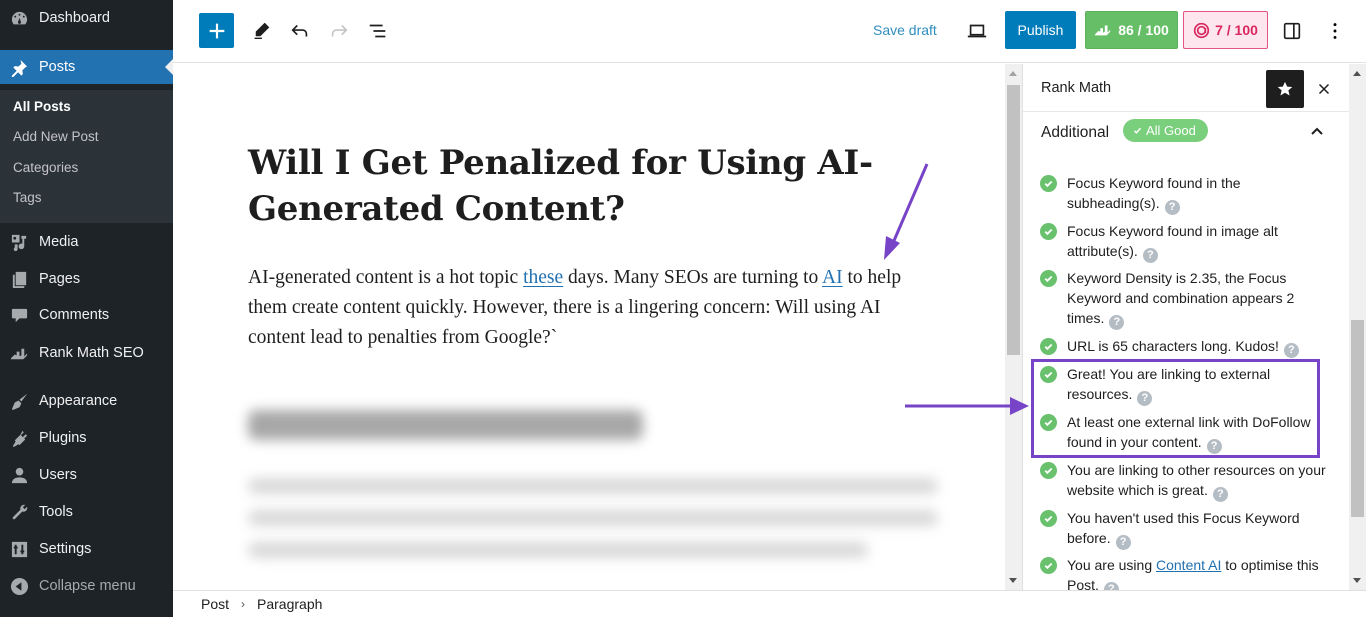 Image resolution: width=1366 pixels, height=617 pixels. Describe the element at coordinates (27, 197) in the screenshot. I see `submenu-tags: Tags` at that location.